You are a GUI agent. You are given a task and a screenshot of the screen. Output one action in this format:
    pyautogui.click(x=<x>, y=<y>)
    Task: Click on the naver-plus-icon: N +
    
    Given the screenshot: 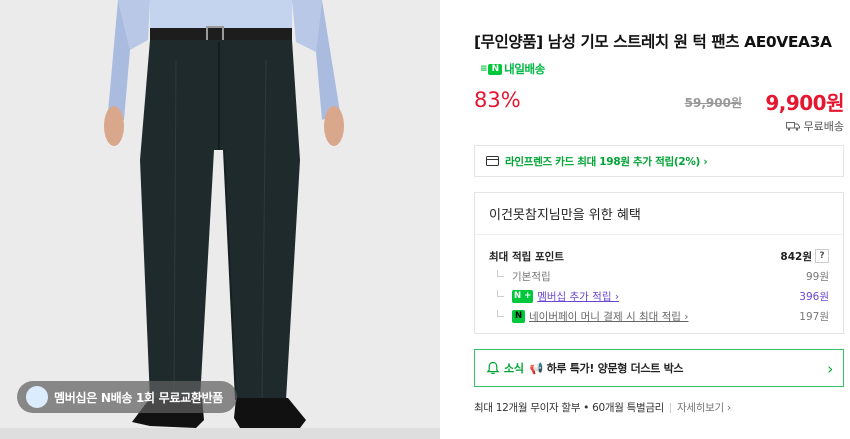 What is the action you would take?
    pyautogui.click(x=523, y=296)
    